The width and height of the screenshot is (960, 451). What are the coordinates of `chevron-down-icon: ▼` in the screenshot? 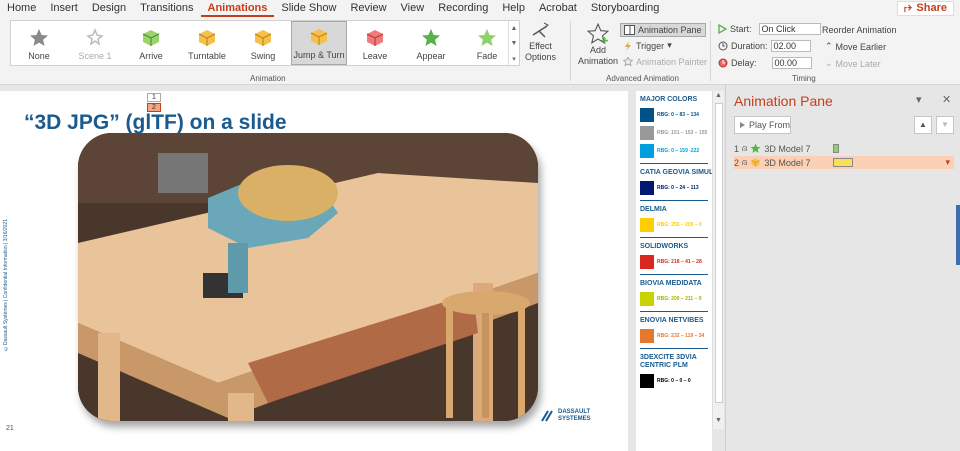 It's located at (514, 43).